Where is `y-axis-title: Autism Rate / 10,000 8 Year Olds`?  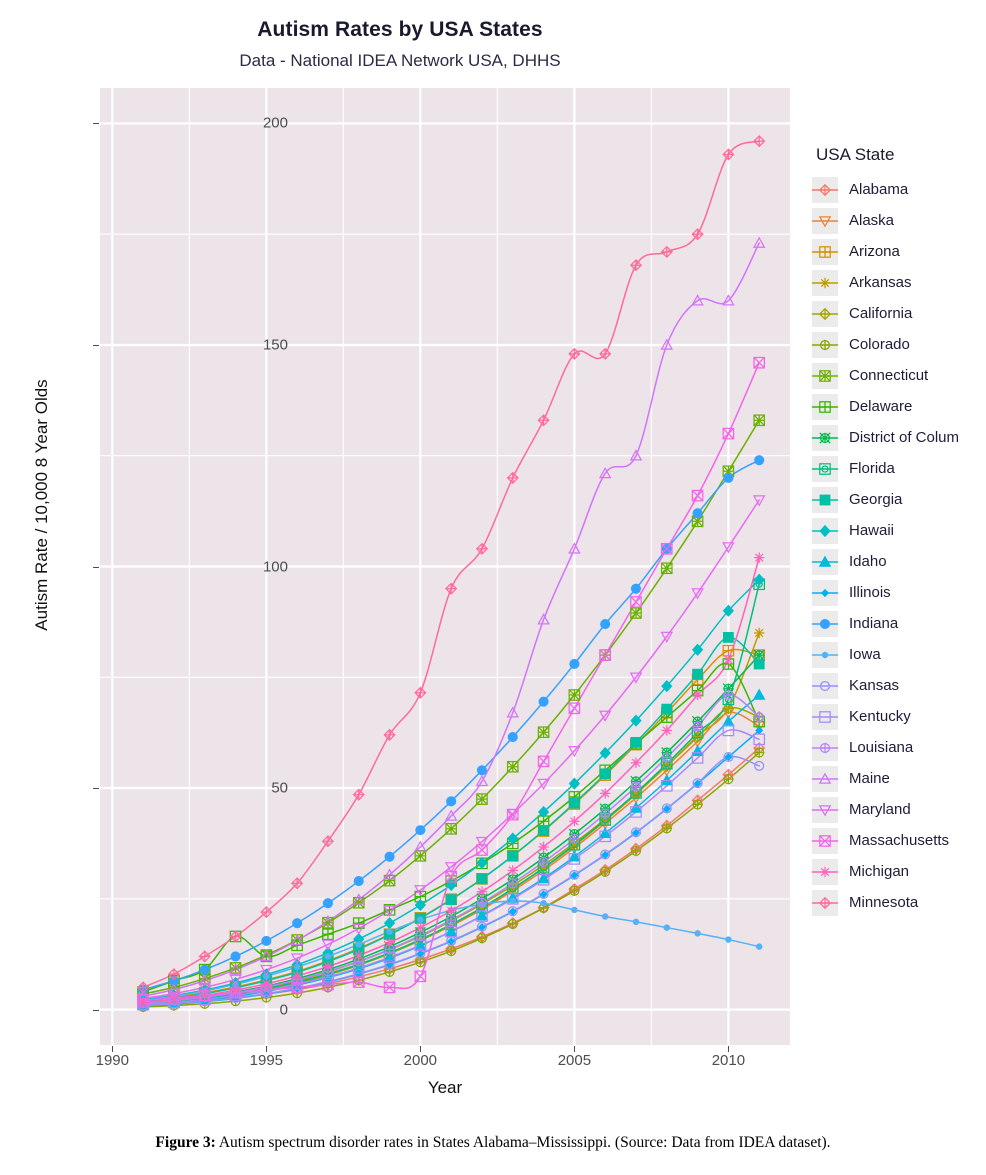 y-axis-title: Autism Rate / 10,000 8 Year Olds is located at coordinates (41, 505).